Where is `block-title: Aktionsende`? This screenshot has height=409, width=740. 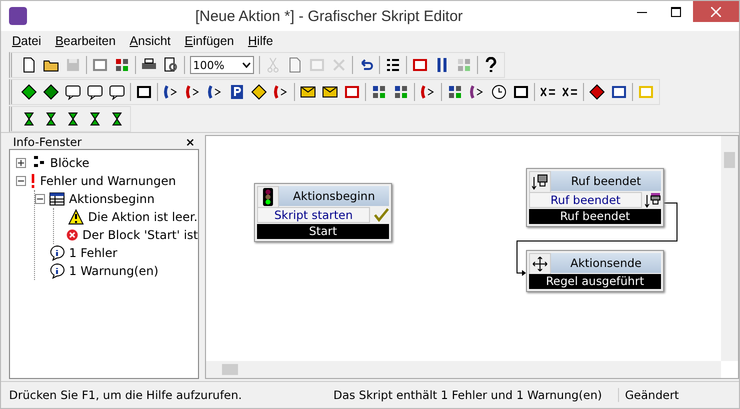
block-title: Aktionsende is located at coordinates (606, 263).